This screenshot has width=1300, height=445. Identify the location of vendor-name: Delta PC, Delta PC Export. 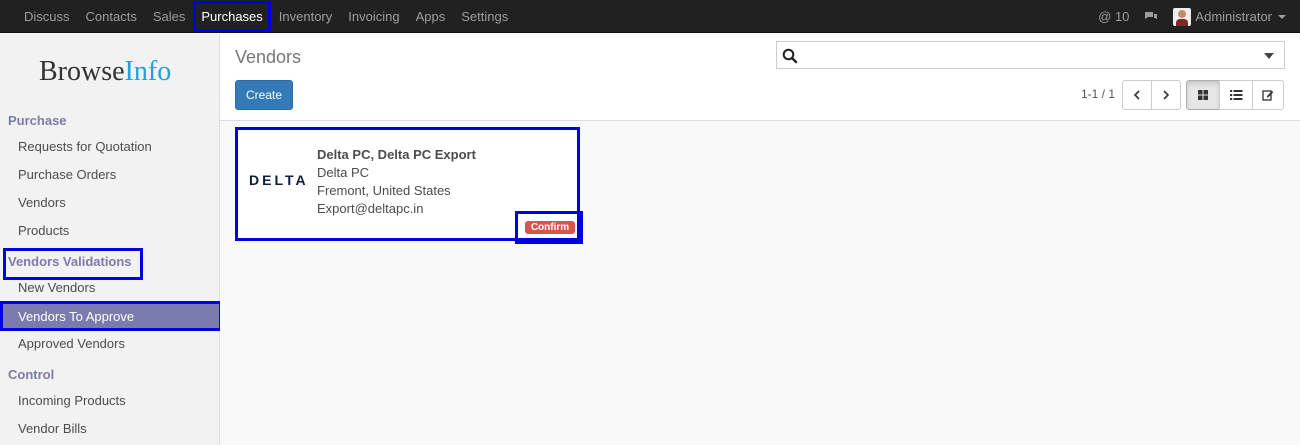
(396, 154).